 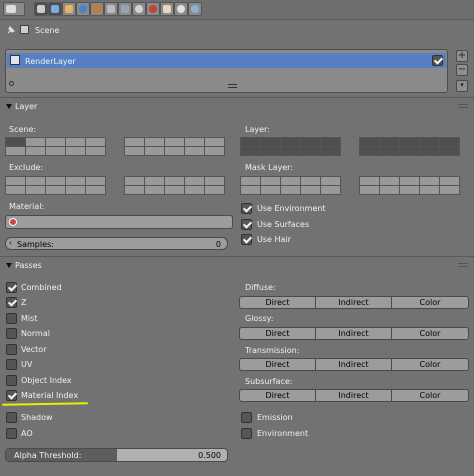 I want to click on diffuse-color-button: Color, so click(x=430, y=302).